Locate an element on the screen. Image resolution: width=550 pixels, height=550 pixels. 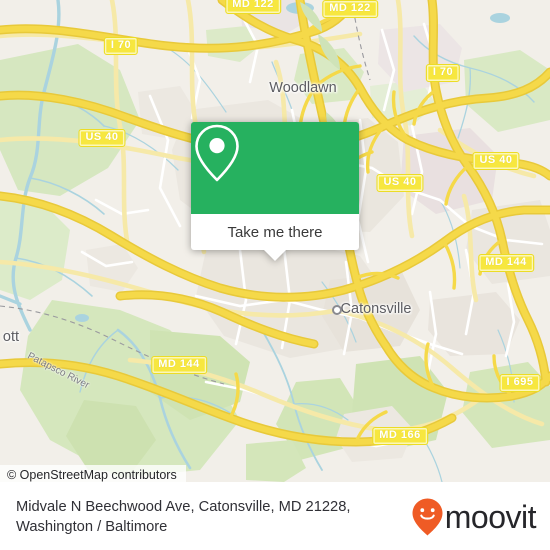
popup-tail-pointer is located at coordinates (275, 255).